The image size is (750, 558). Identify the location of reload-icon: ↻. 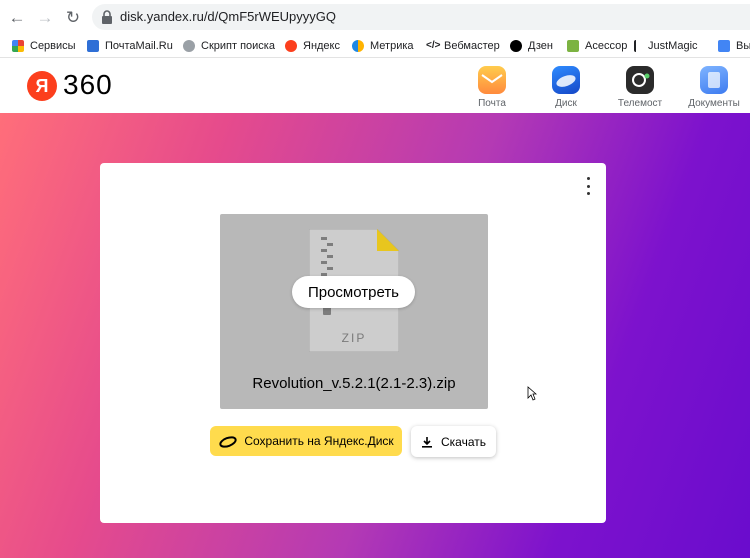
(73, 17).